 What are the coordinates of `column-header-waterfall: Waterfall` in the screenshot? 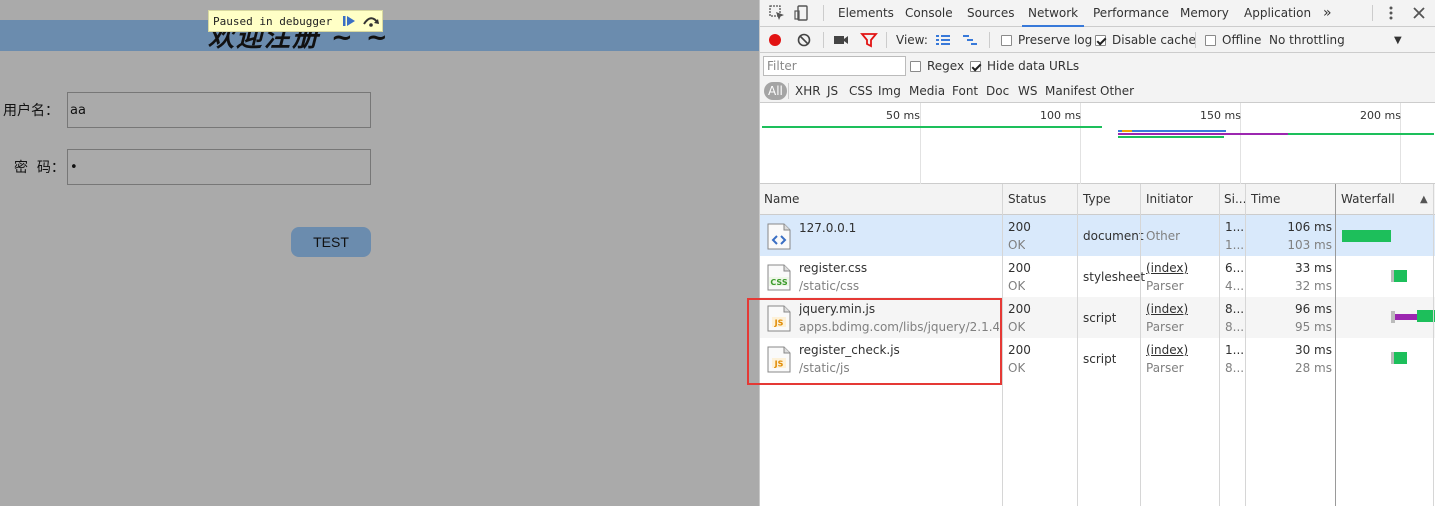 It's located at (1377, 199).